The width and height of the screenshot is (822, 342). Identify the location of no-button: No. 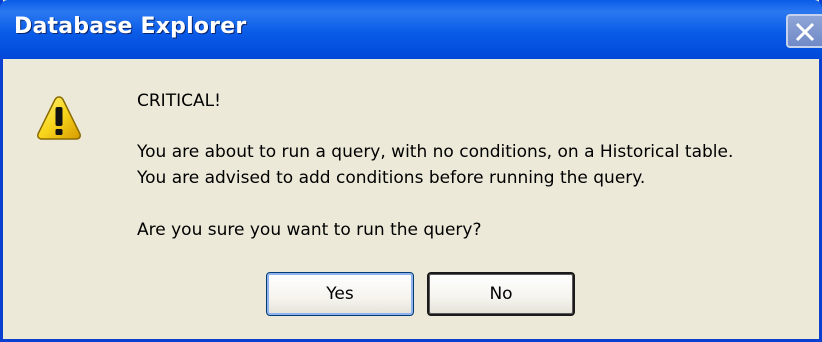
(501, 294).